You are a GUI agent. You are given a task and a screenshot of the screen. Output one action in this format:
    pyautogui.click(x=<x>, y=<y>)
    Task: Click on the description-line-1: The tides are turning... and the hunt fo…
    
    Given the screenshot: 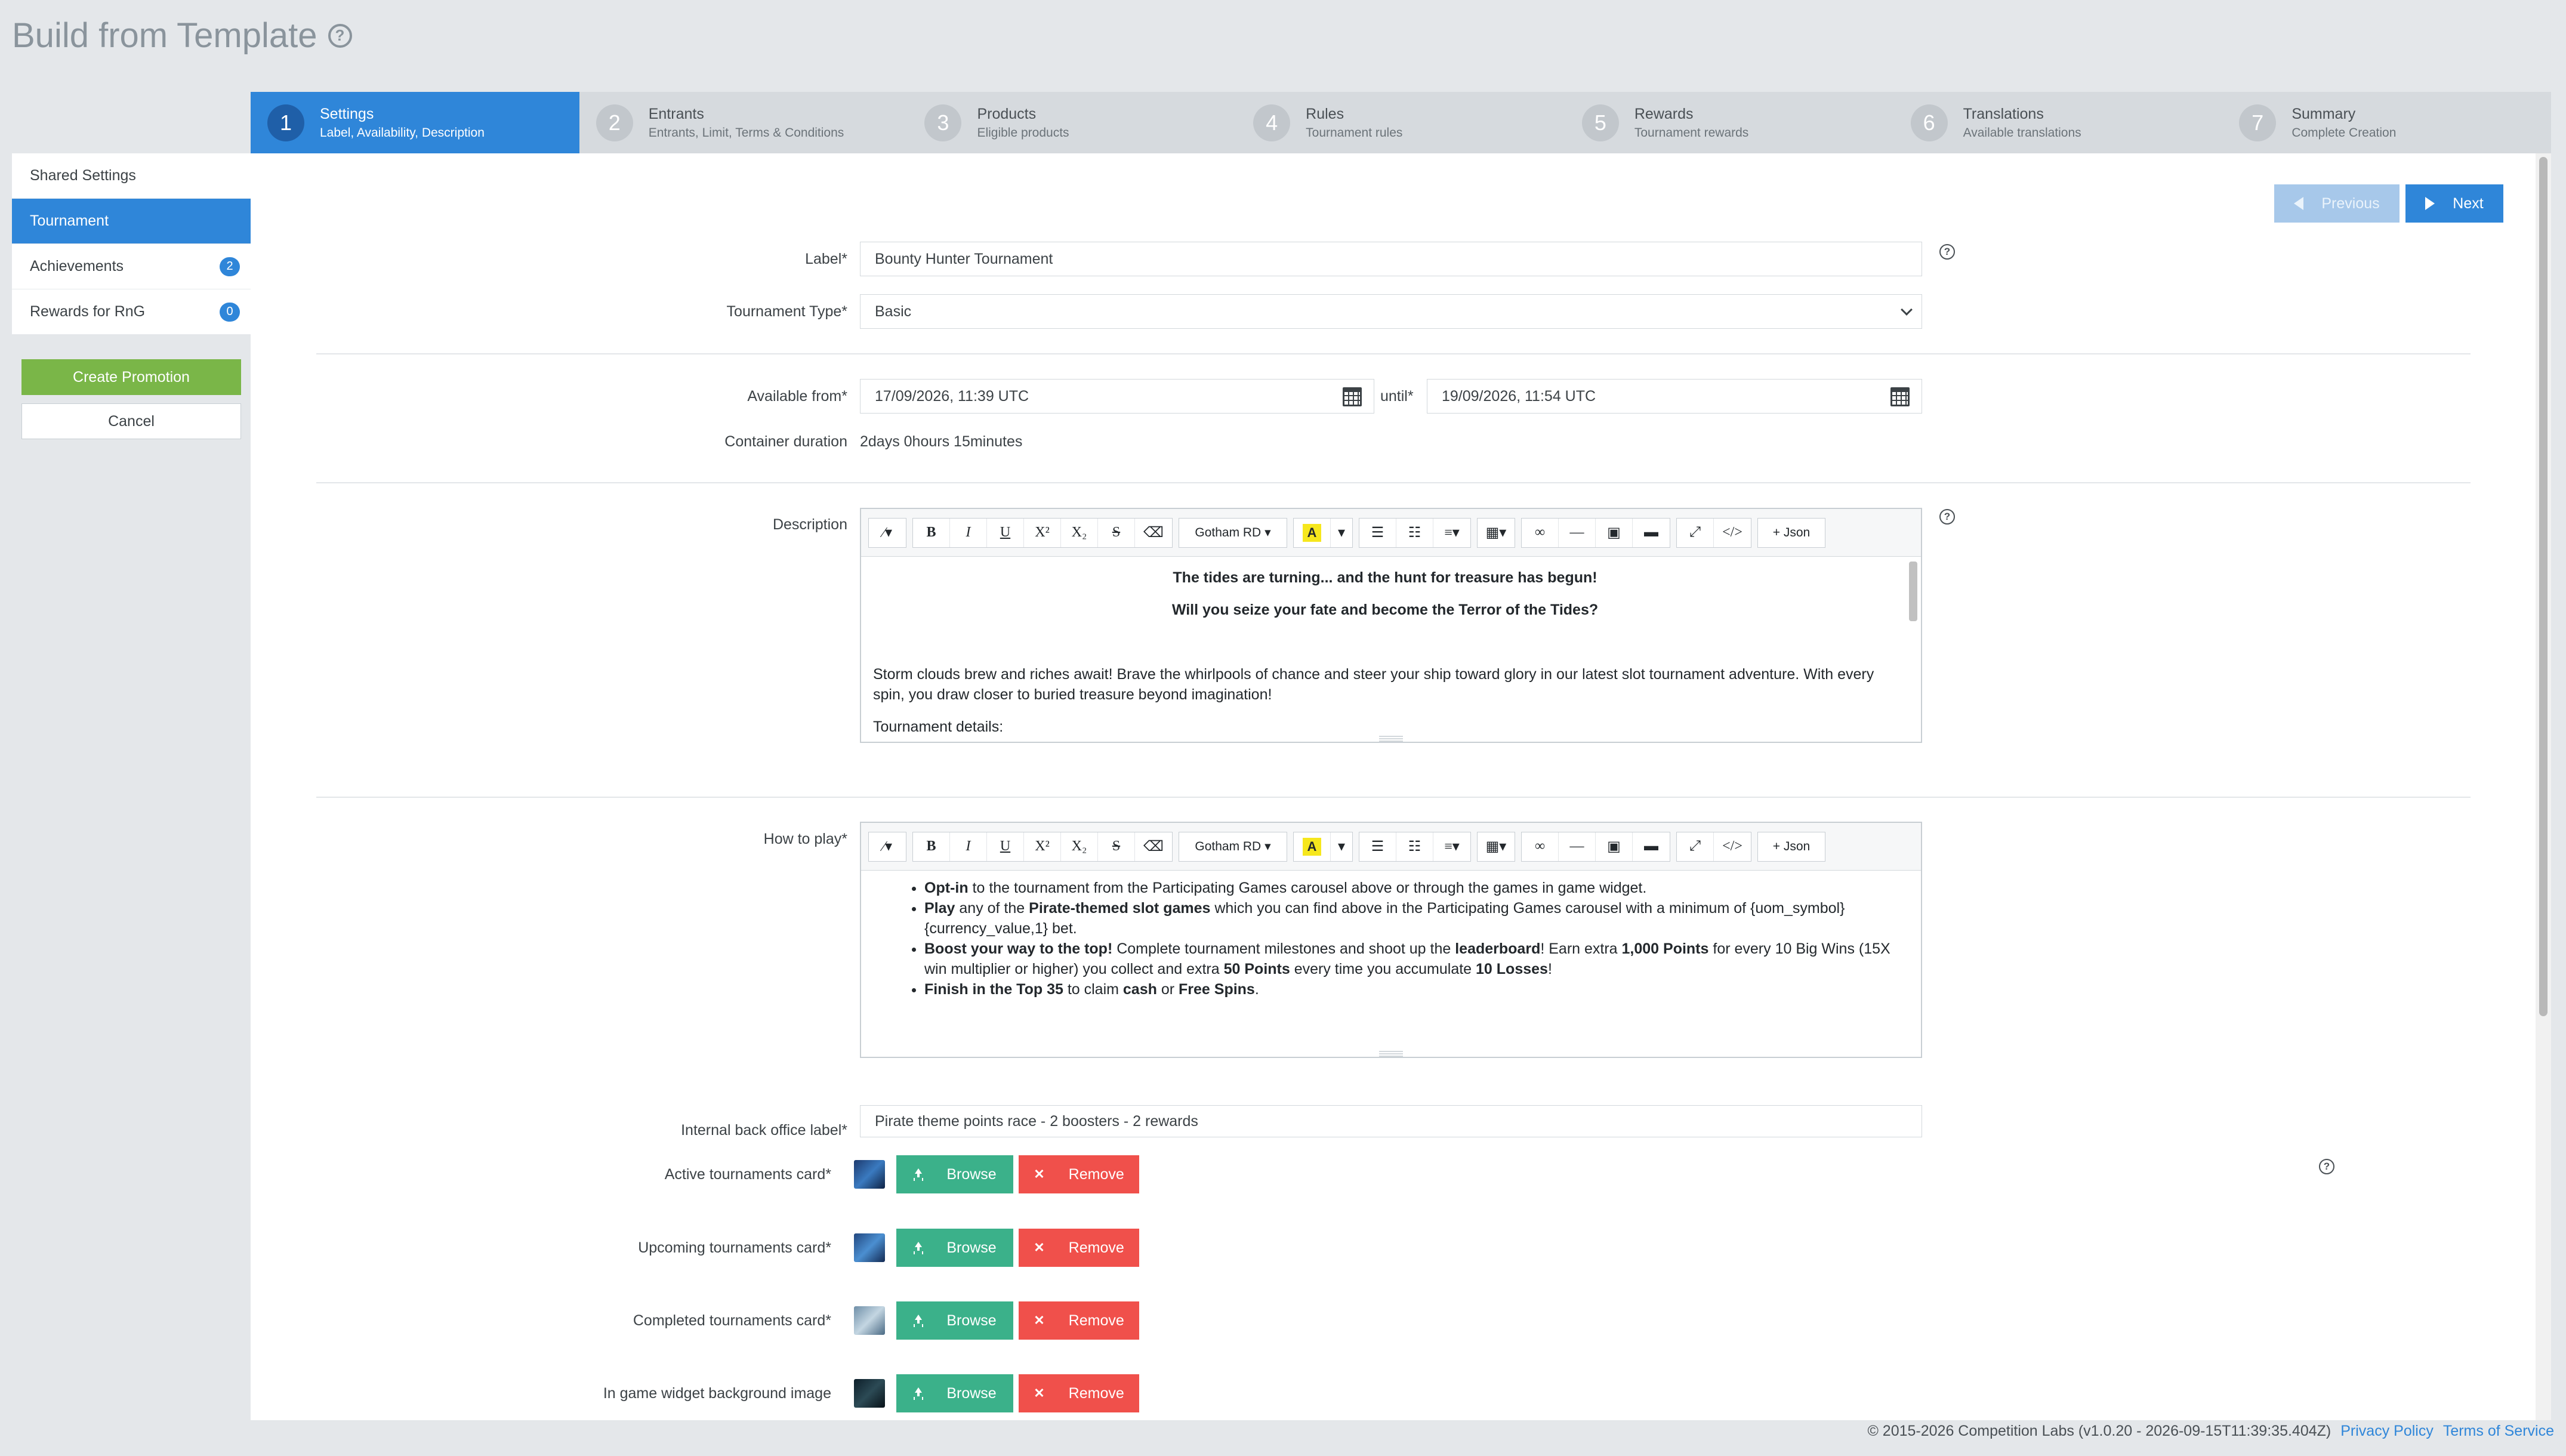 What is the action you would take?
    pyautogui.click(x=1385, y=577)
    